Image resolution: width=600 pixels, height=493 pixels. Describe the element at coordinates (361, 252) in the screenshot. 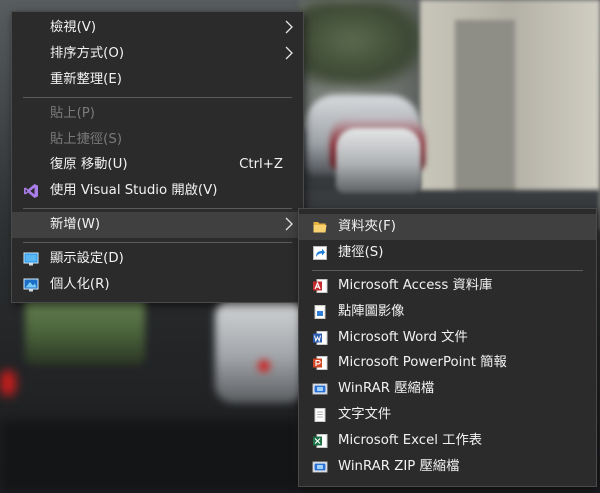

I see `submenu-item-label: 捷徑(S)` at that location.